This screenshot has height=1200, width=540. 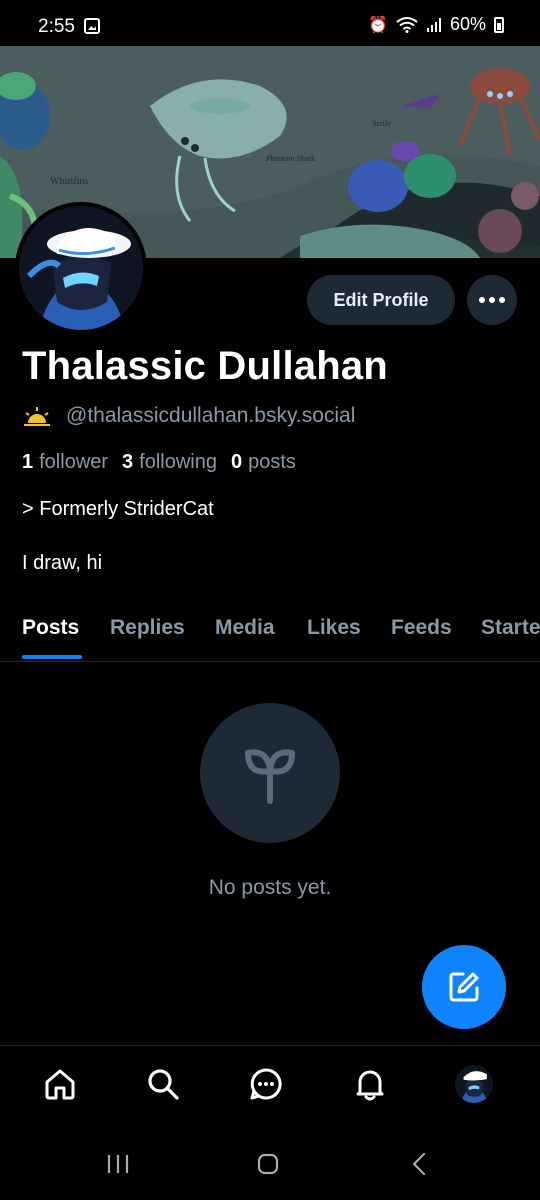 I want to click on banner-label-scrife: Scrife, so click(x=382, y=123).